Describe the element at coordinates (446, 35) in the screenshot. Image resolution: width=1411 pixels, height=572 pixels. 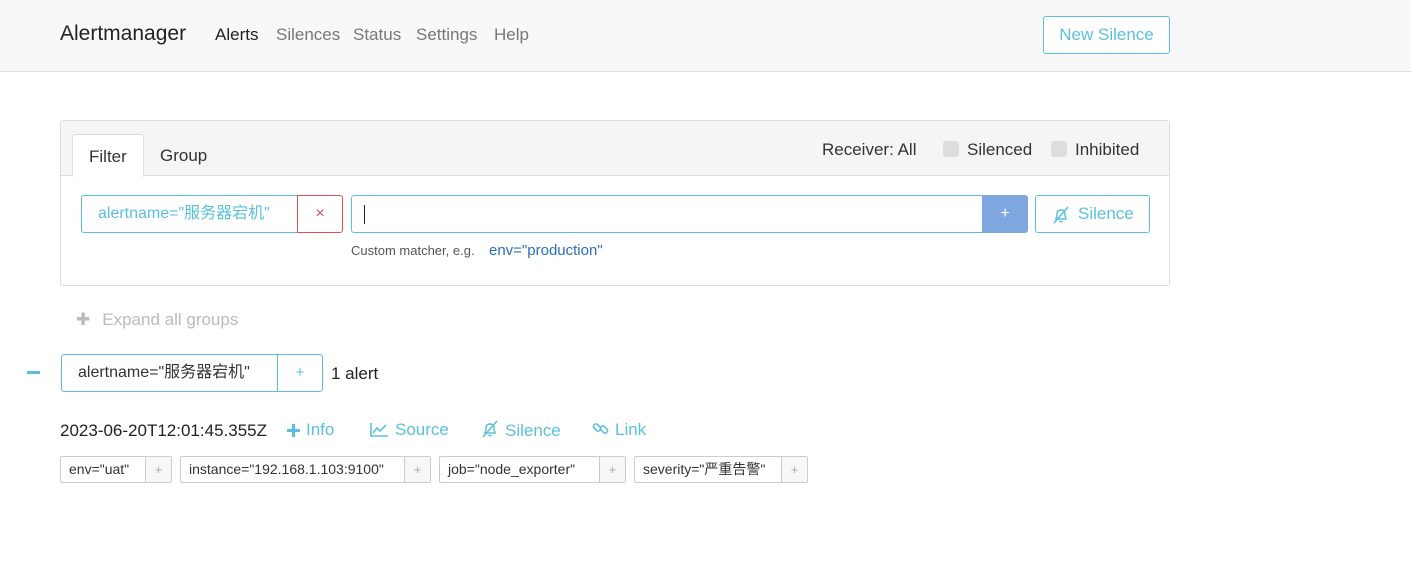
I see `nav-settings: Settings` at that location.